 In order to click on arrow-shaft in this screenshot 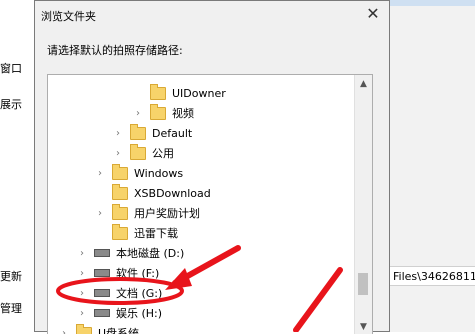, I will do `click(318, 300)`.